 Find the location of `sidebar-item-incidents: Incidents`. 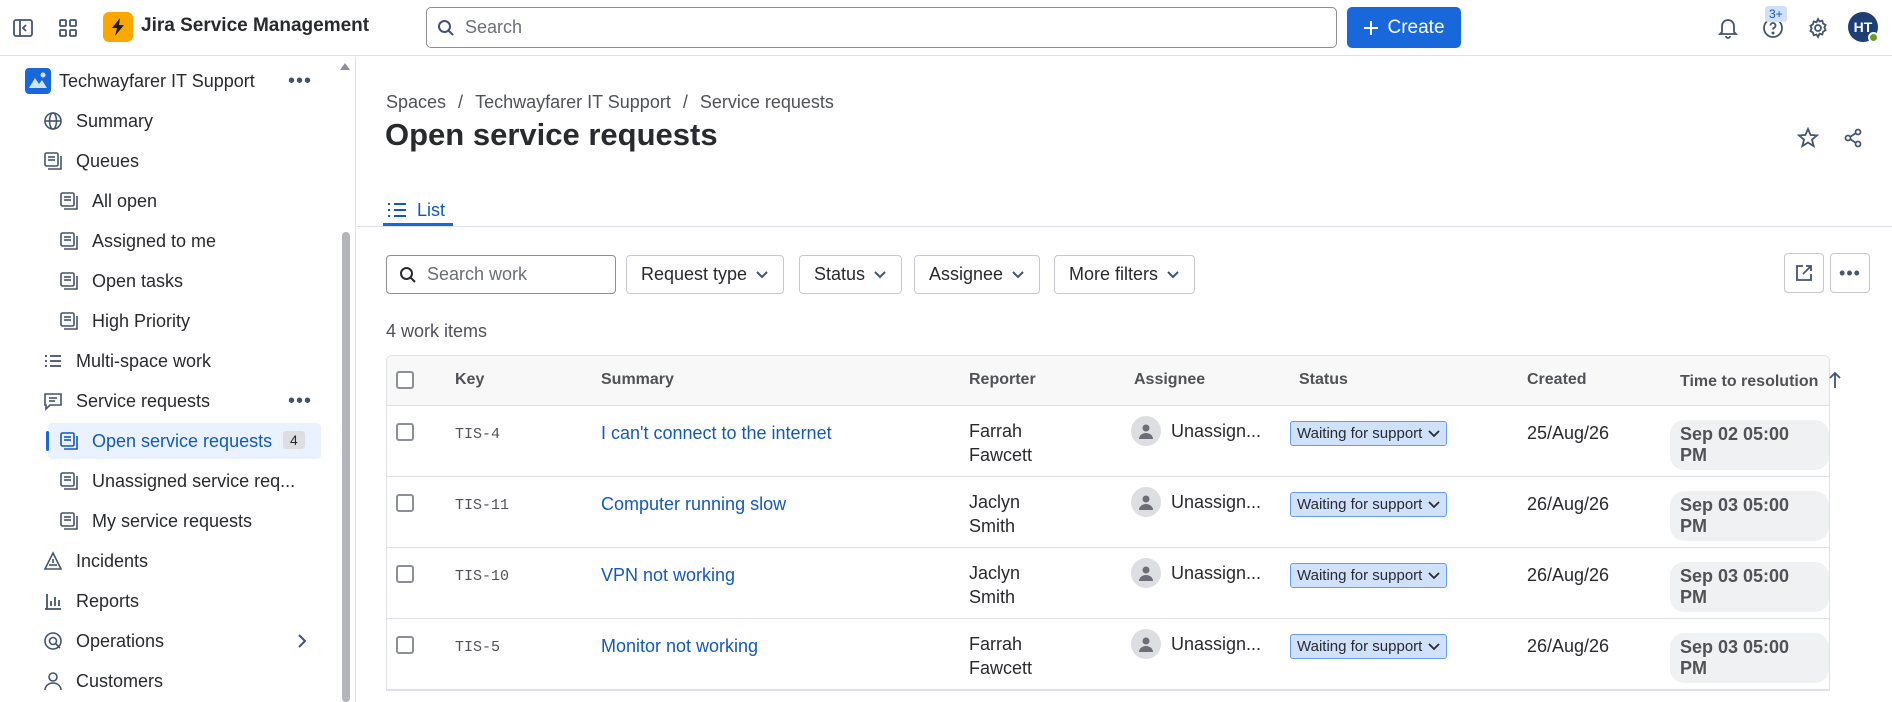

sidebar-item-incidents: Incidents is located at coordinates (95, 561).